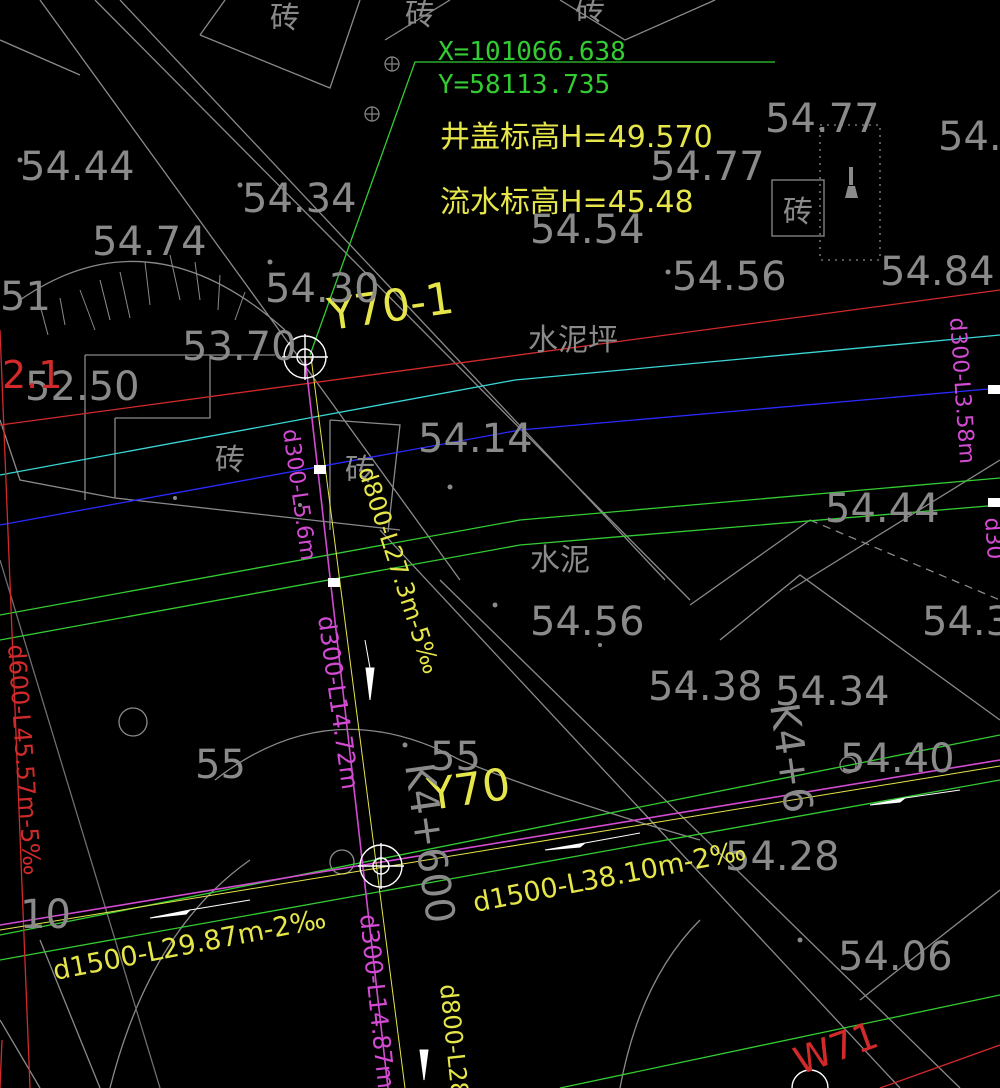  Describe the element at coordinates (590, 14) in the screenshot. I see `label-brick-3: 砖` at that location.